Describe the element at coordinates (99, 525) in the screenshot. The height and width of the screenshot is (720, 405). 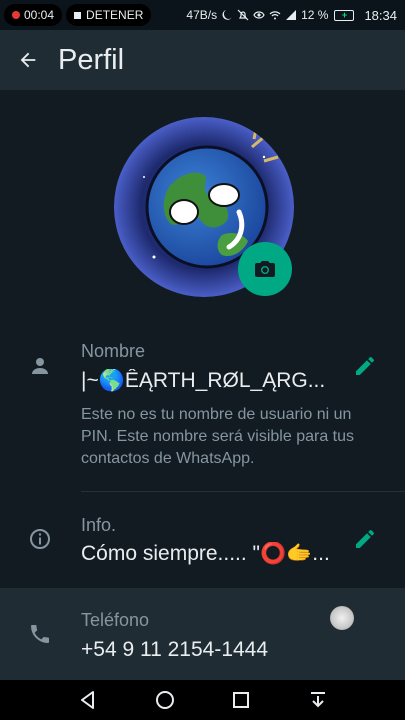
I see `info-label: Info.` at that location.